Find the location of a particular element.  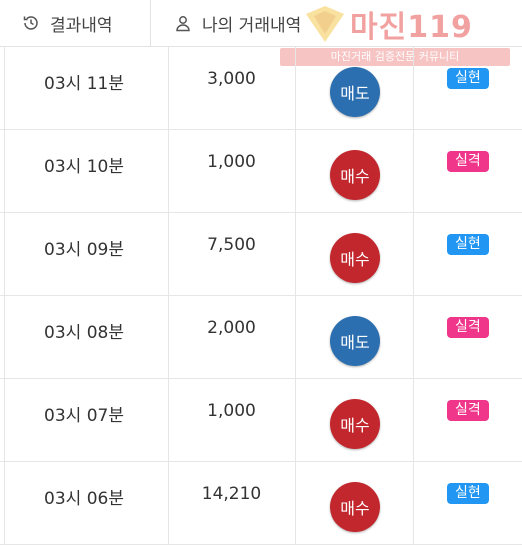

trade-amount: 2,000 is located at coordinates (231, 328).